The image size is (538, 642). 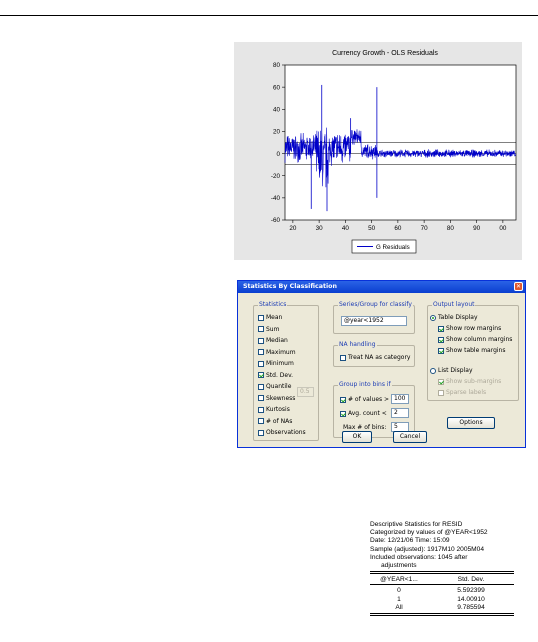 What do you see at coordinates (400, 413) in the screenshot?
I see `avg-count-input: 2` at bounding box center [400, 413].